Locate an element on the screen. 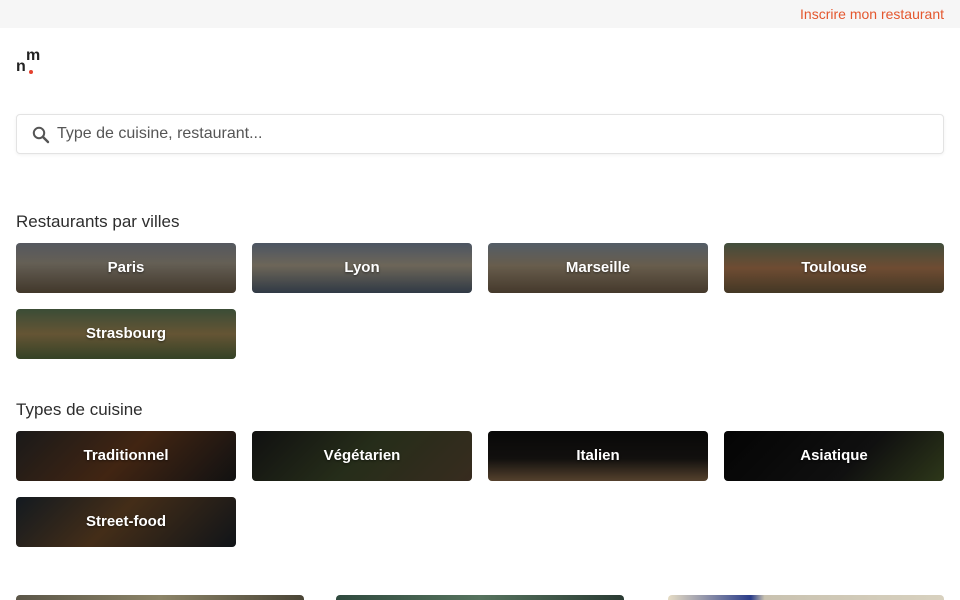  city-label: Strasbourg is located at coordinates (125, 333).